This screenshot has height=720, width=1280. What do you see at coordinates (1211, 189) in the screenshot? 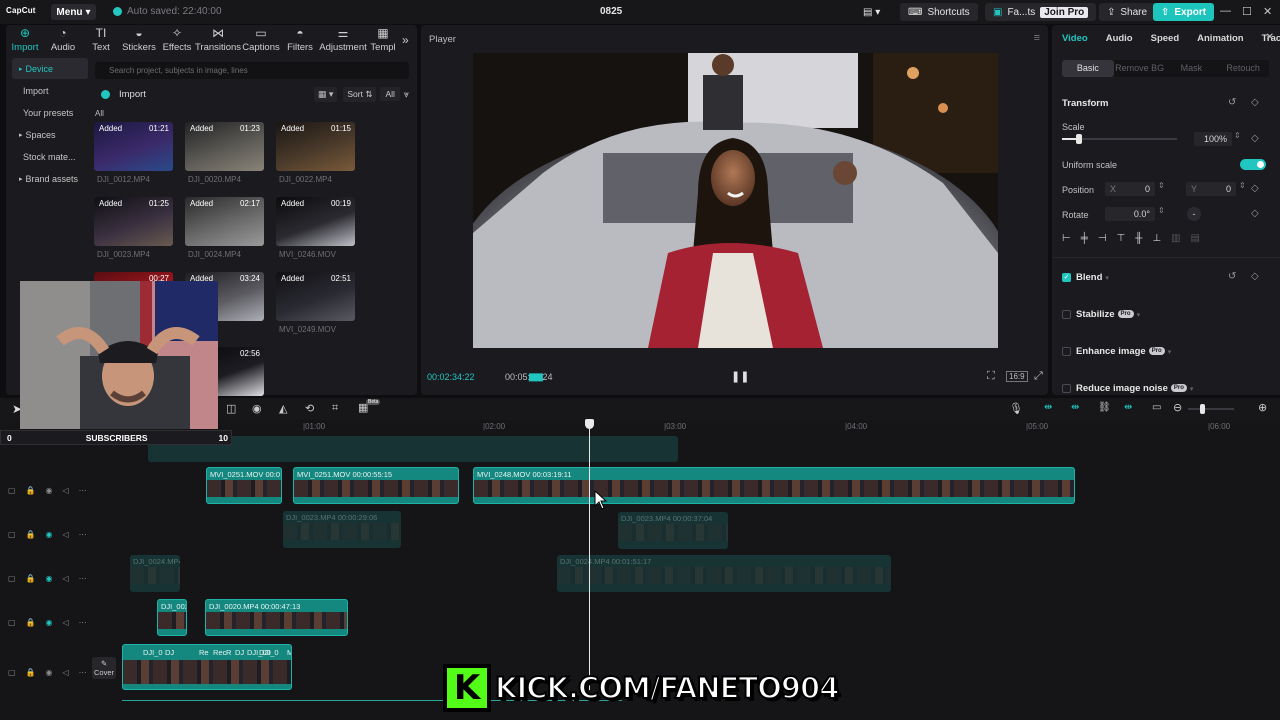
I see `position-y-input: Y 0` at bounding box center [1211, 189].